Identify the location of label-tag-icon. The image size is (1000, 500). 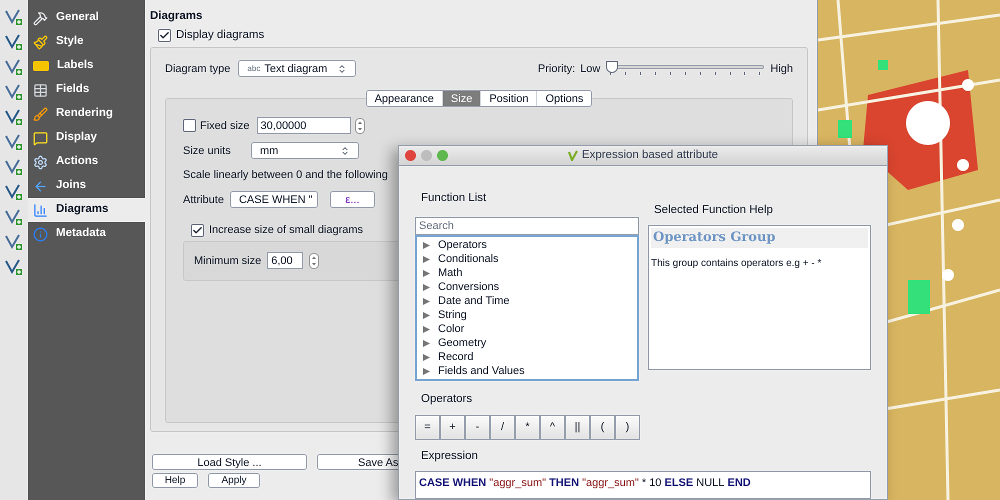
(41, 66).